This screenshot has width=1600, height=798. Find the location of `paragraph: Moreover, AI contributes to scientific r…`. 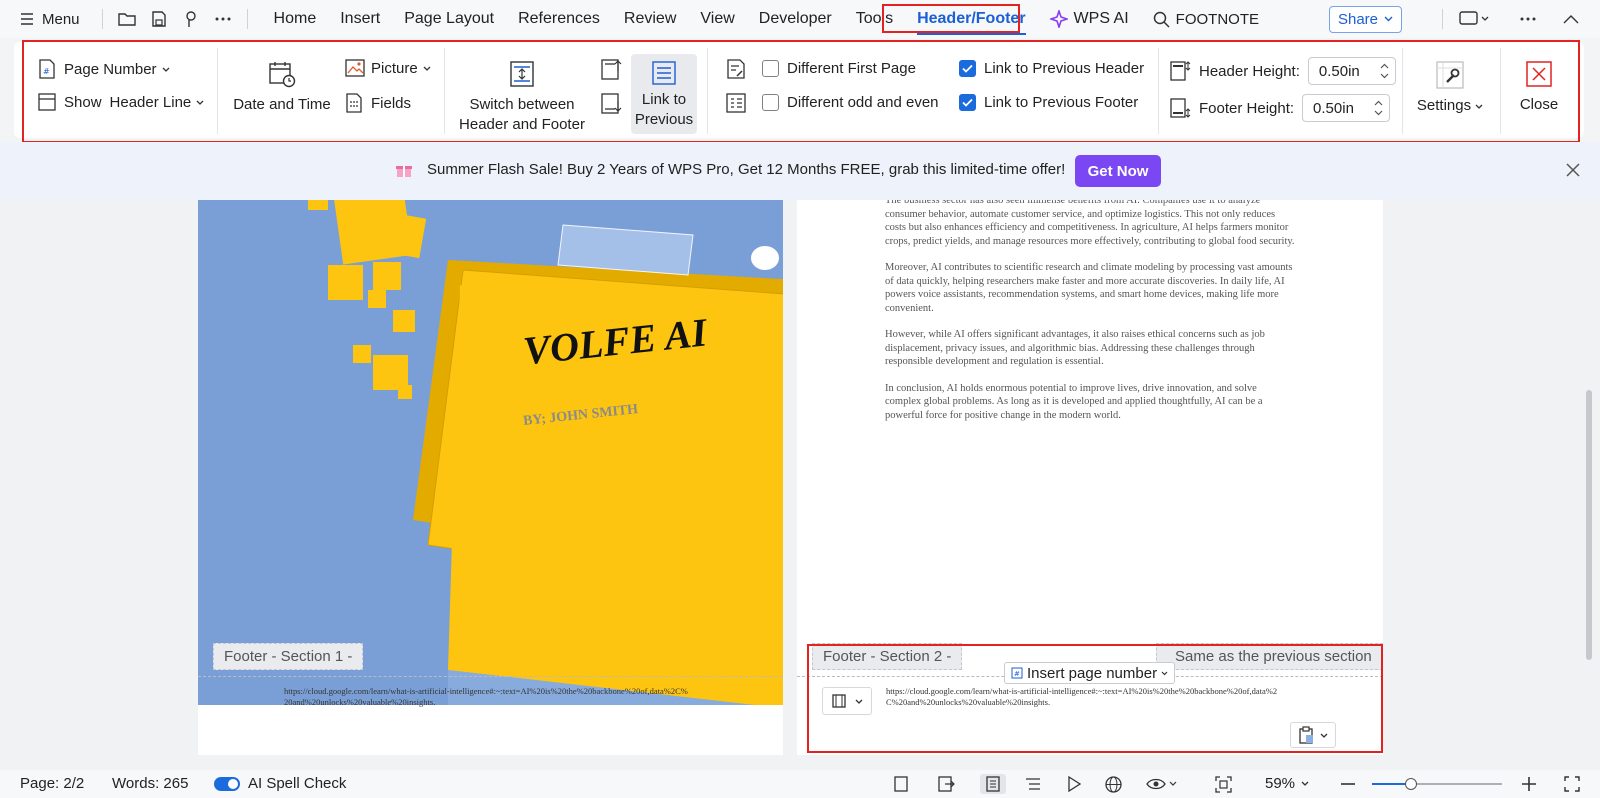

paragraph: Moreover, AI contributes to scientific r… is located at coordinates (1089, 288).